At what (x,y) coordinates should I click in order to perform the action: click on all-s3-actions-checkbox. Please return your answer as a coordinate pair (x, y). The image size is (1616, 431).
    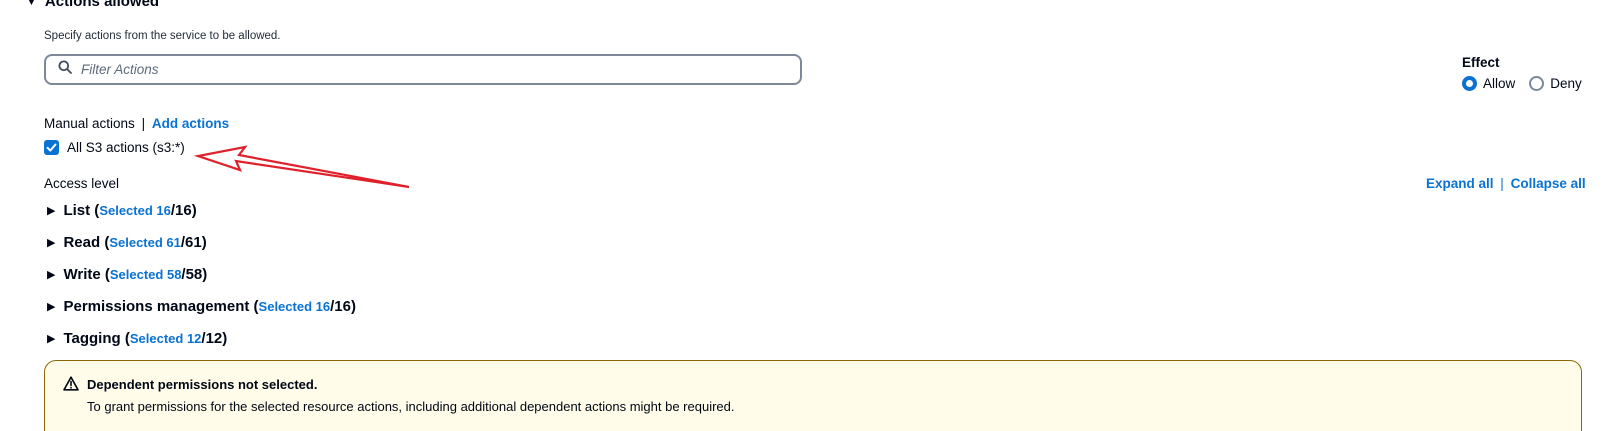
    Looking at the image, I should click on (51, 147).